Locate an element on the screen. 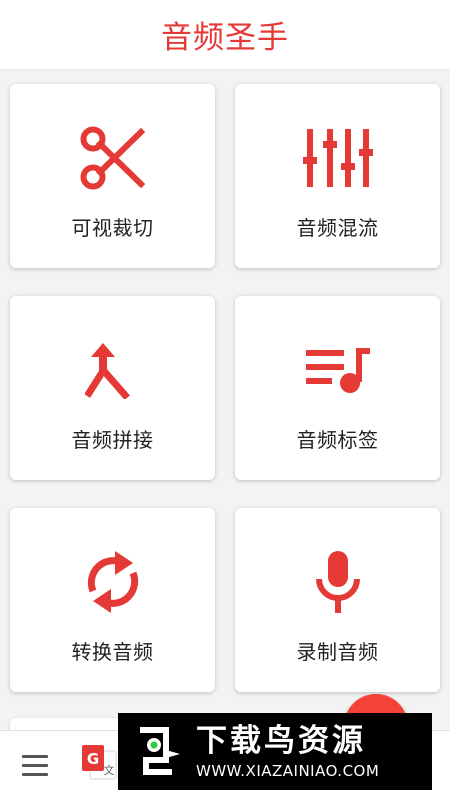 This screenshot has height=800, width=450. app-title: 音频圣手 is located at coordinates (225, 38).